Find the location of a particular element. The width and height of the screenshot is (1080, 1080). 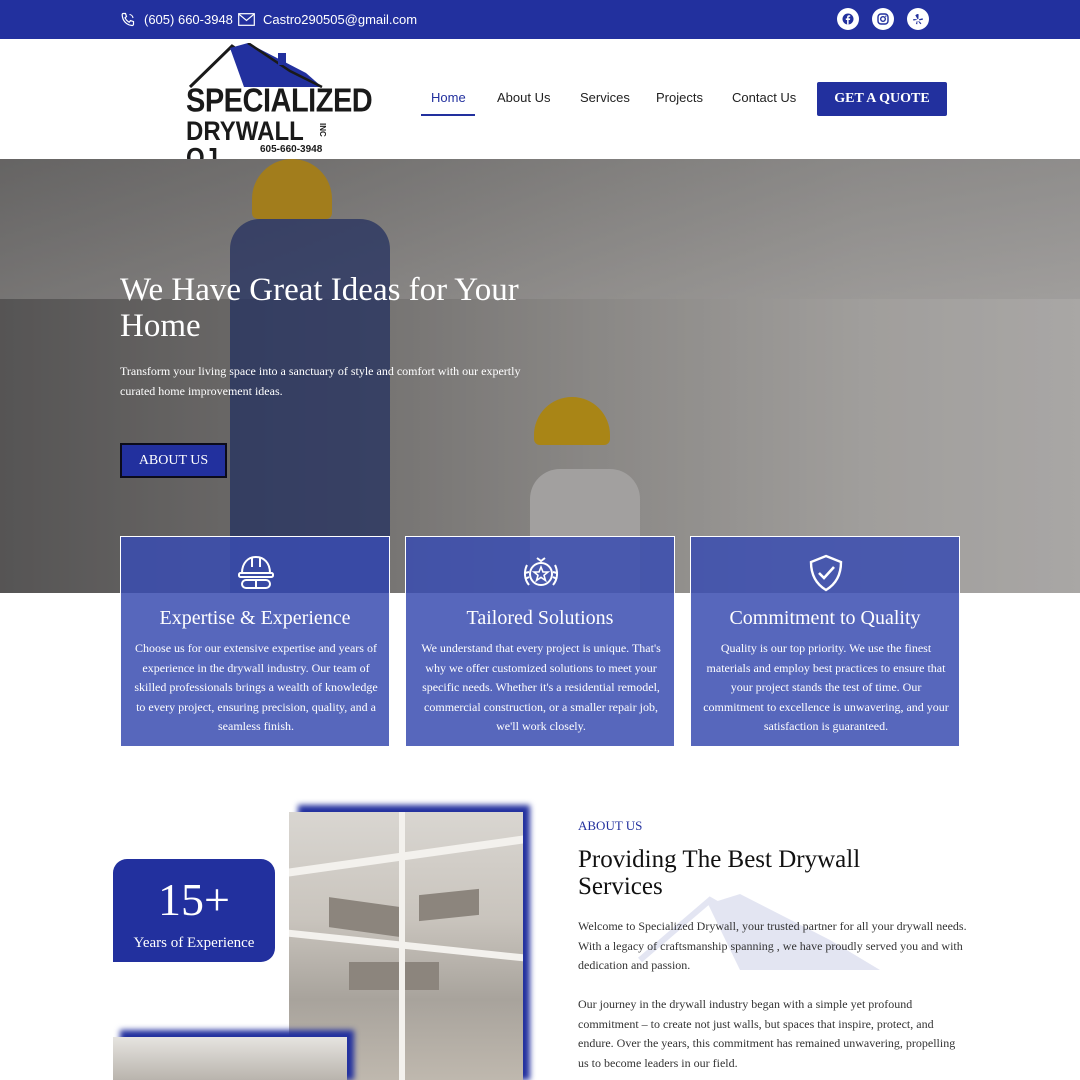

experience-label: Years of Experience is located at coordinates (194, 943).